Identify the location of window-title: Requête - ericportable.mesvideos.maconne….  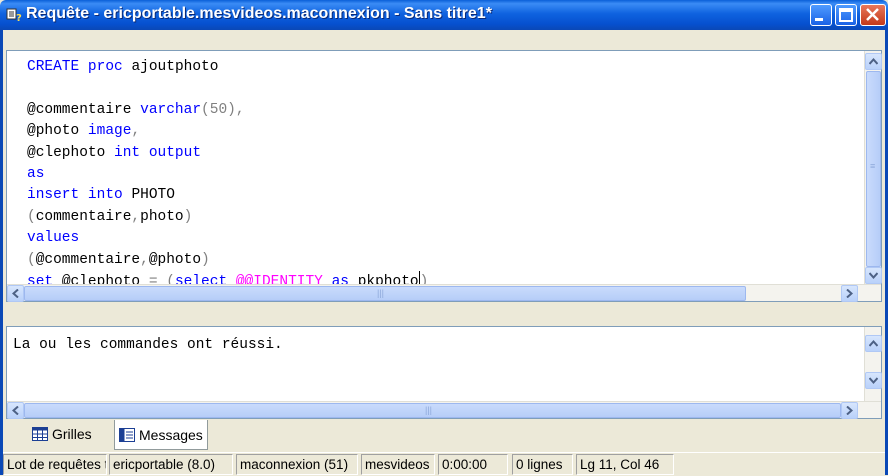
(259, 13).